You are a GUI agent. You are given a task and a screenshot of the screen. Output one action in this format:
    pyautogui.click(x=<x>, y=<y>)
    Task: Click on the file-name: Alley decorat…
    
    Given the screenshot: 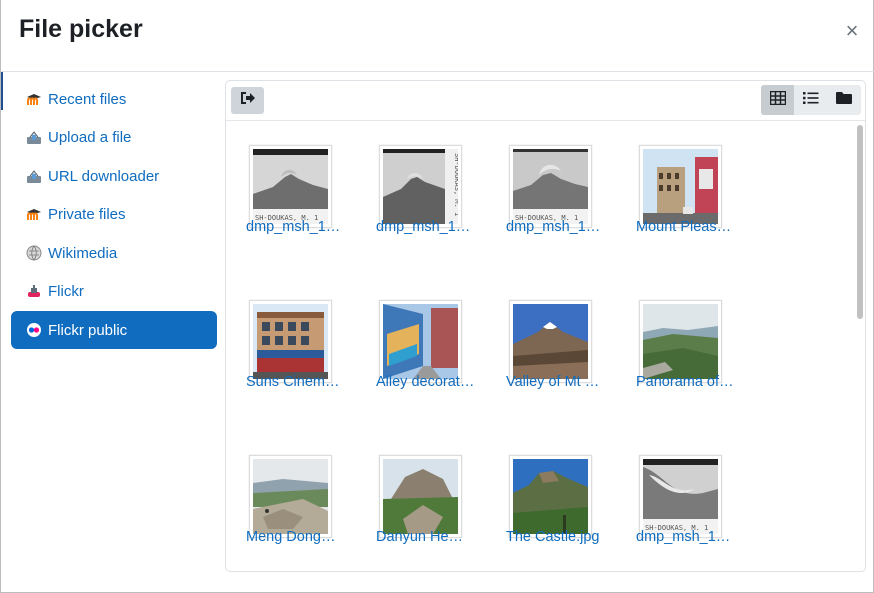 What is the action you would take?
    pyautogui.click(x=425, y=382)
    